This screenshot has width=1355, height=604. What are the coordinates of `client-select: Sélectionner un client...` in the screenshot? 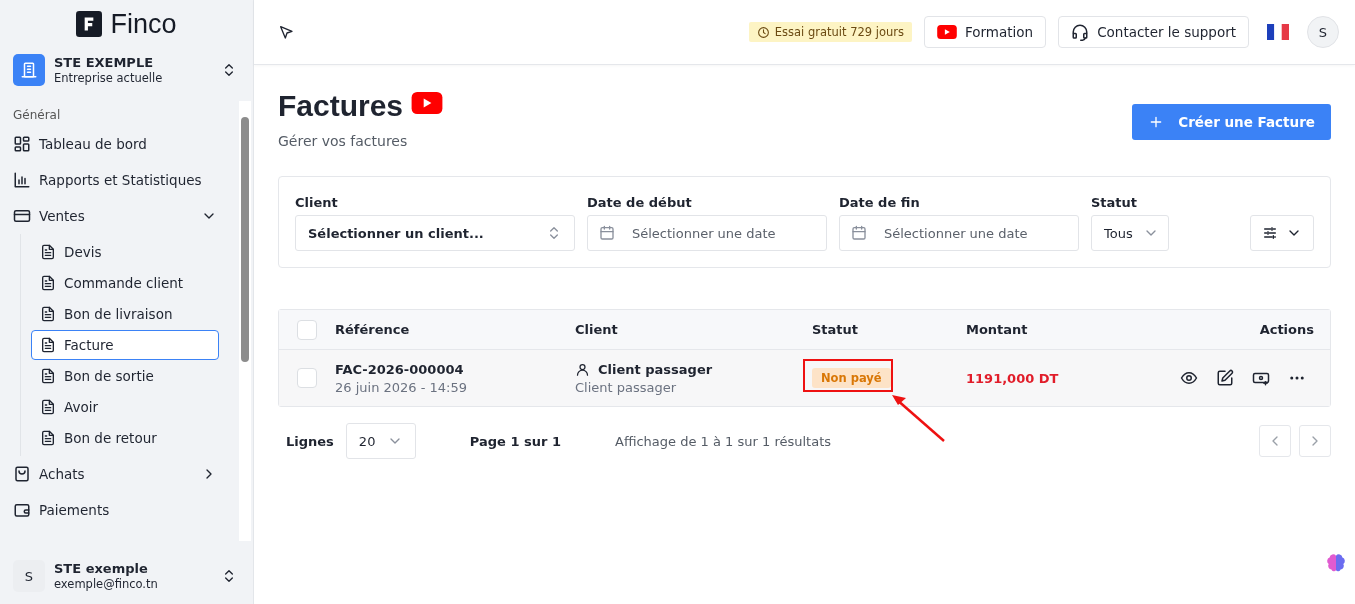 It's located at (435, 233).